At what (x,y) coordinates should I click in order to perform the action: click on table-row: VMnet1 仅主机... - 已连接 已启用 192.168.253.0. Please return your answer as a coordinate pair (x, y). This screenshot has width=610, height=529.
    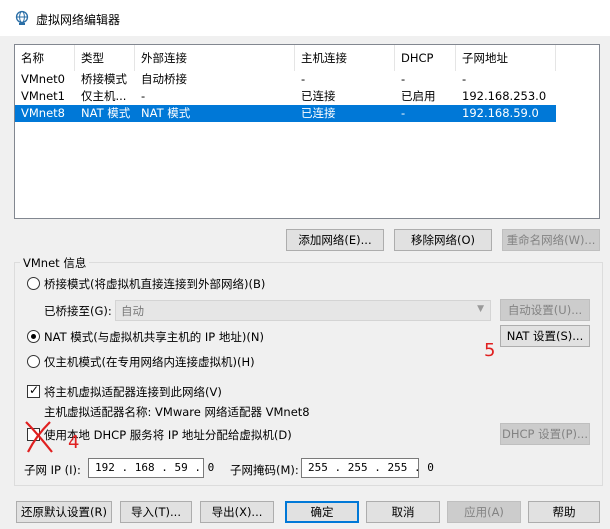
    Looking at the image, I should click on (307, 96).